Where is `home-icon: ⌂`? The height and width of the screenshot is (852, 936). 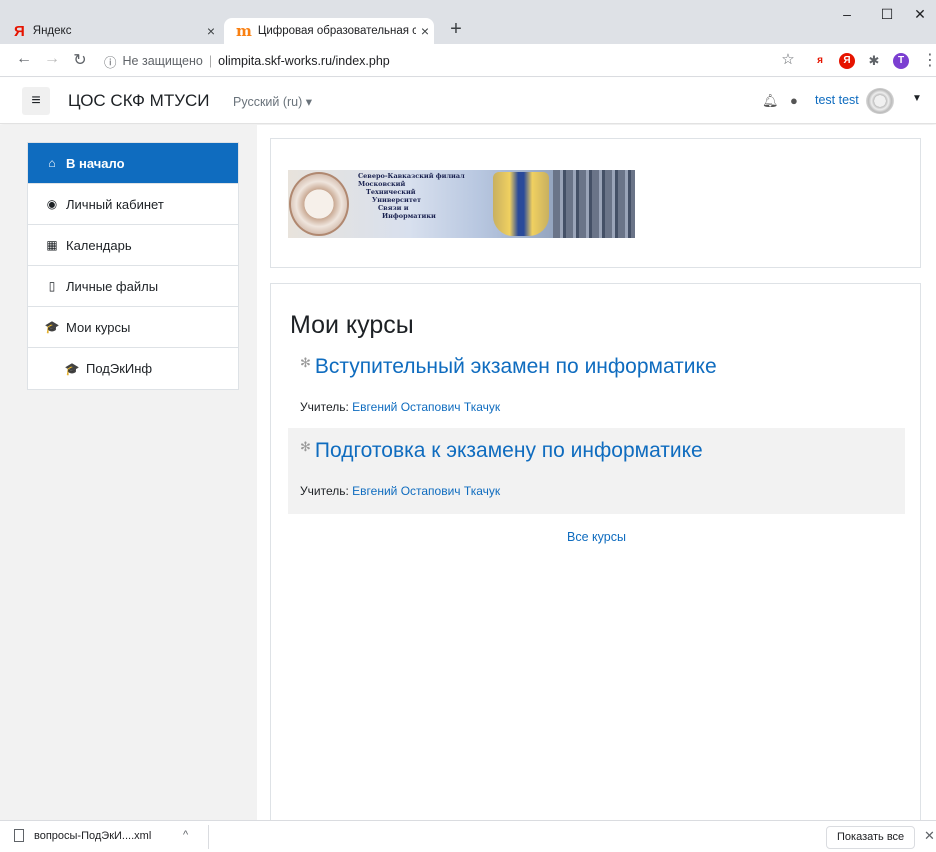
home-icon: ⌂ is located at coordinates (52, 163).